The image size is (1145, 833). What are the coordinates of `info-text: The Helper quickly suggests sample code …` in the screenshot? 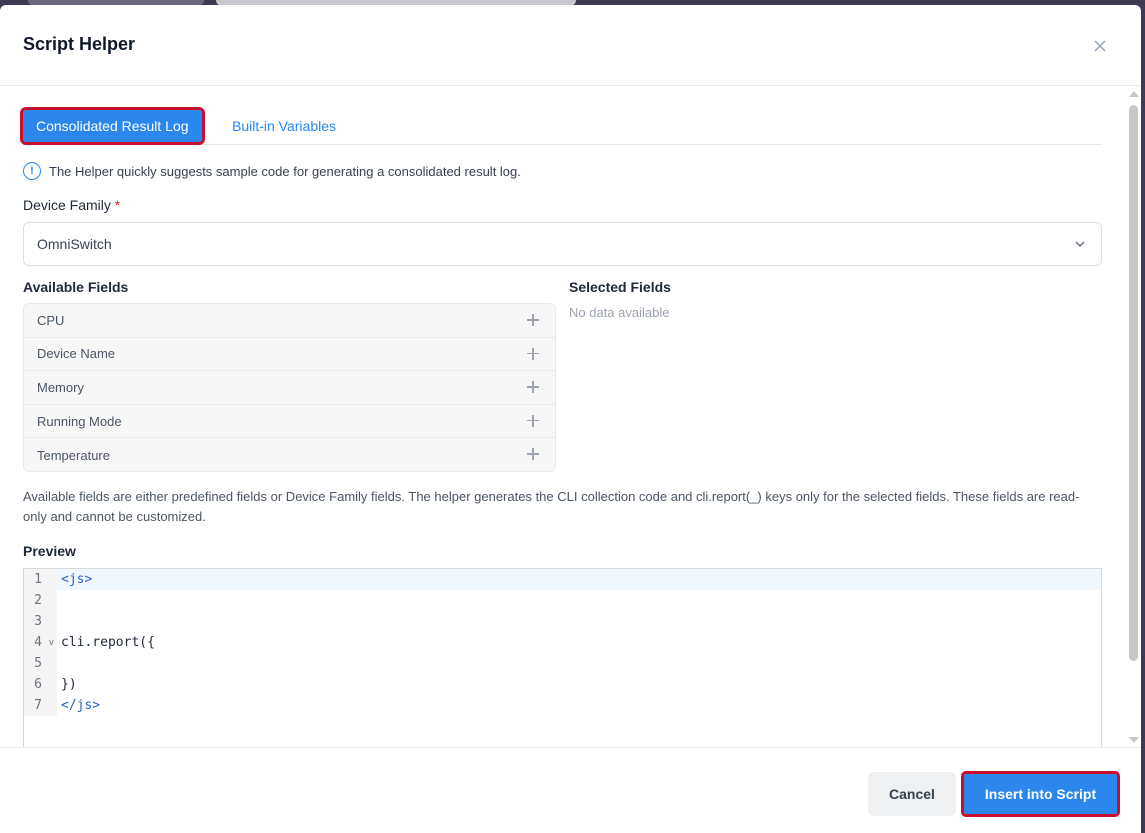 It's located at (285, 171).